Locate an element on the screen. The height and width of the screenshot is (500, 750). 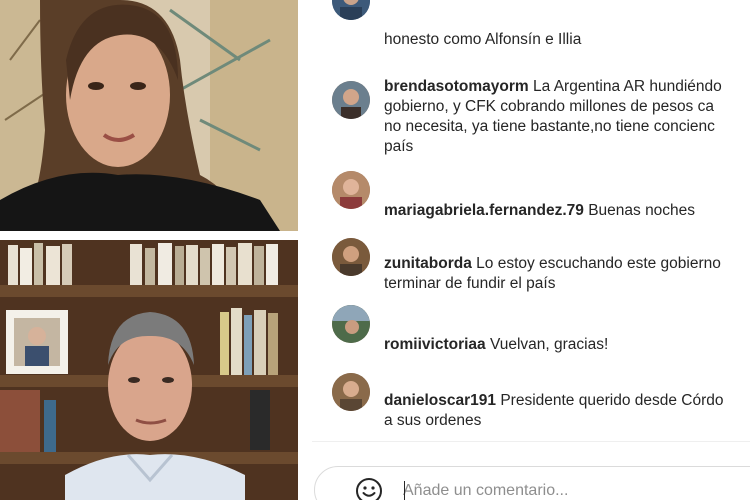
comment-input is located at coordinates (553, 489).